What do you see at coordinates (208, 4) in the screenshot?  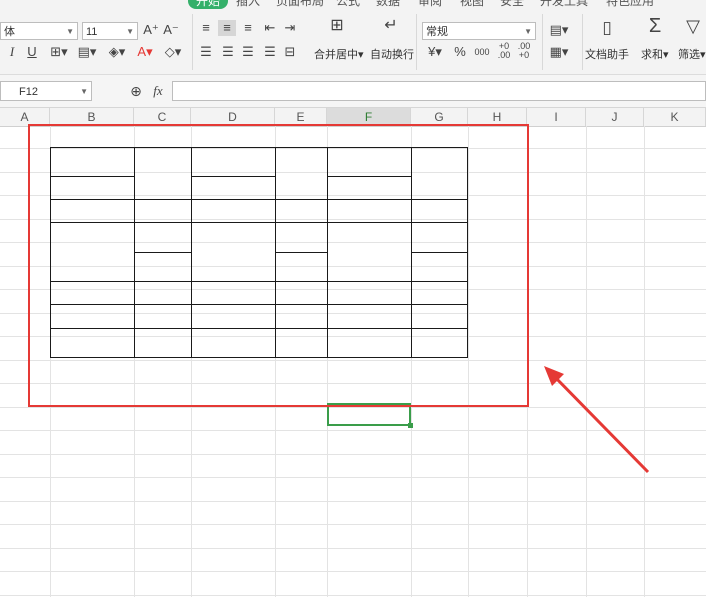 I see `menu-tab-home: 开始` at bounding box center [208, 4].